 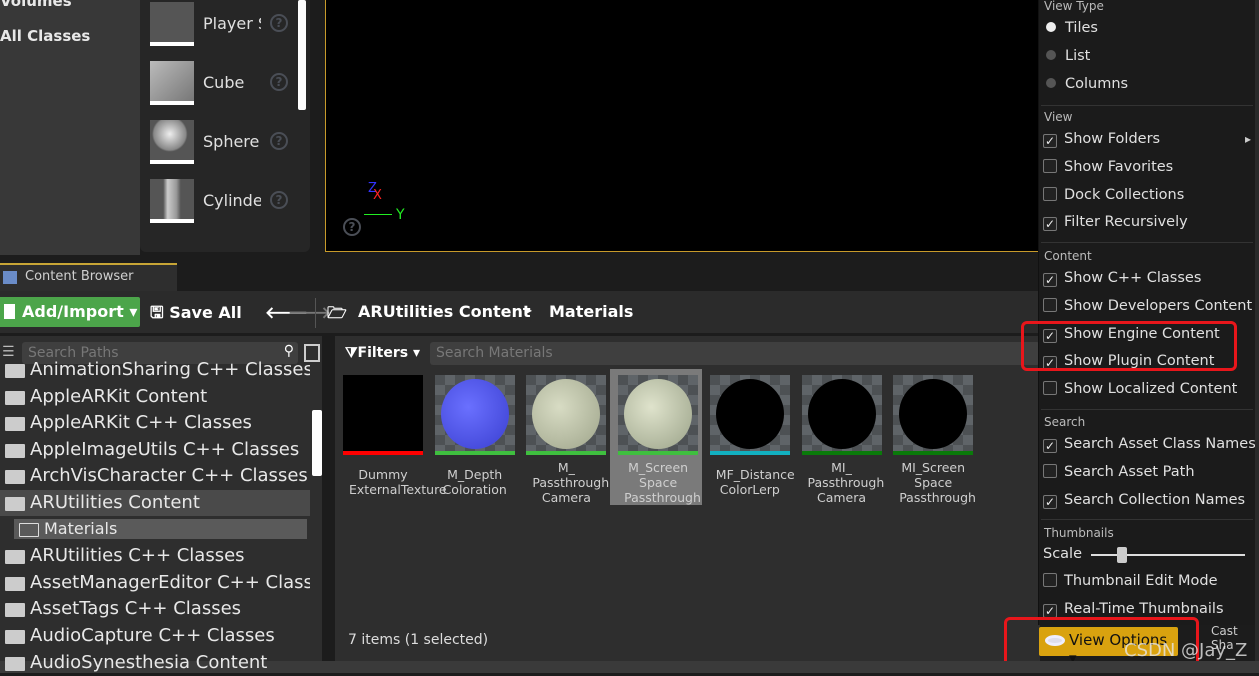 What do you see at coordinates (564, 437) in the screenshot?
I see `asset-tile: M_ Passthrough Camera` at bounding box center [564, 437].